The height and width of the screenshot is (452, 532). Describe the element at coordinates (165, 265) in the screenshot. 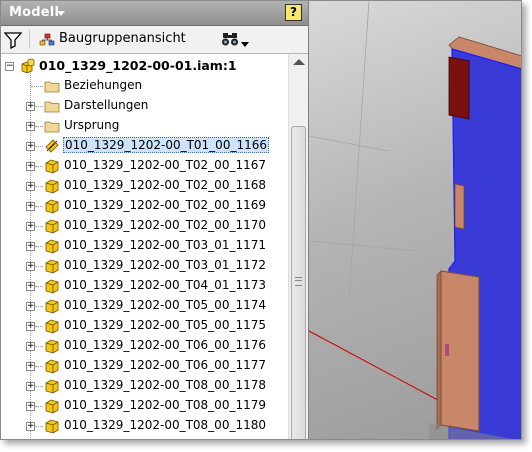

I see `tree-part-label: 010_1329_1202-00_T03_01_1172` at that location.